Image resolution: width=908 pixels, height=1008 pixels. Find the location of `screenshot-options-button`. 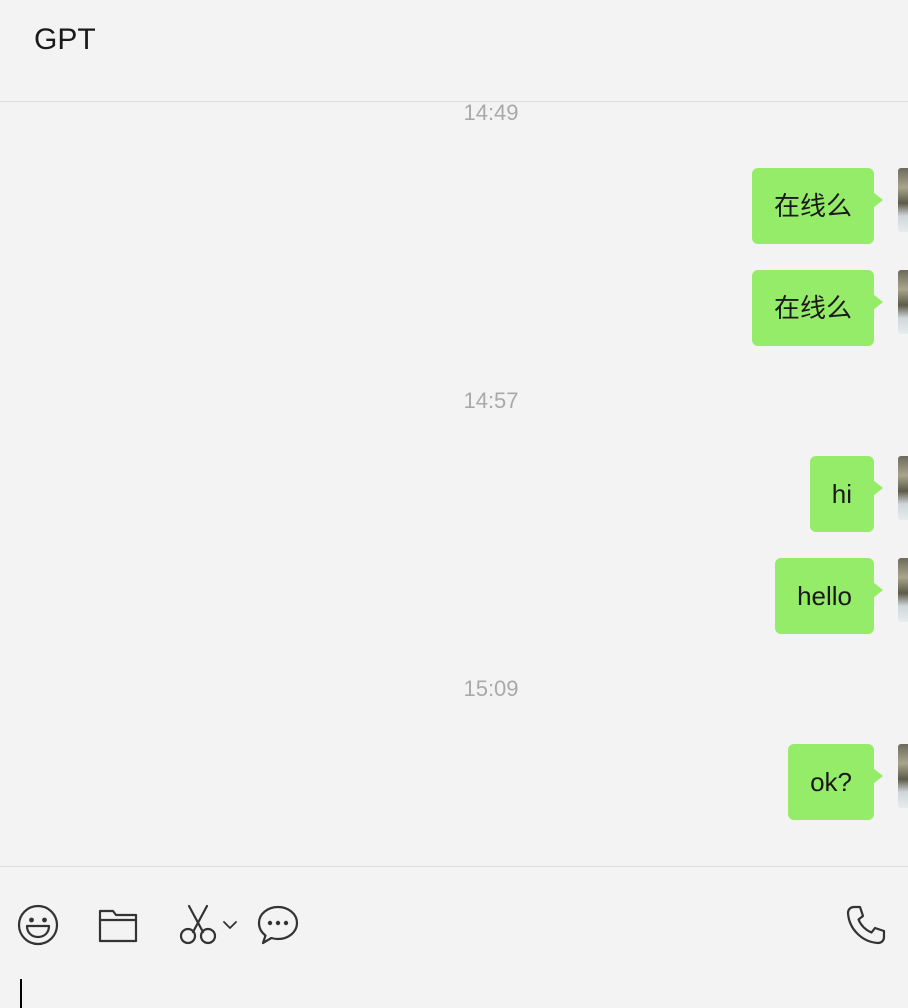

screenshot-options-button is located at coordinates (230, 925).